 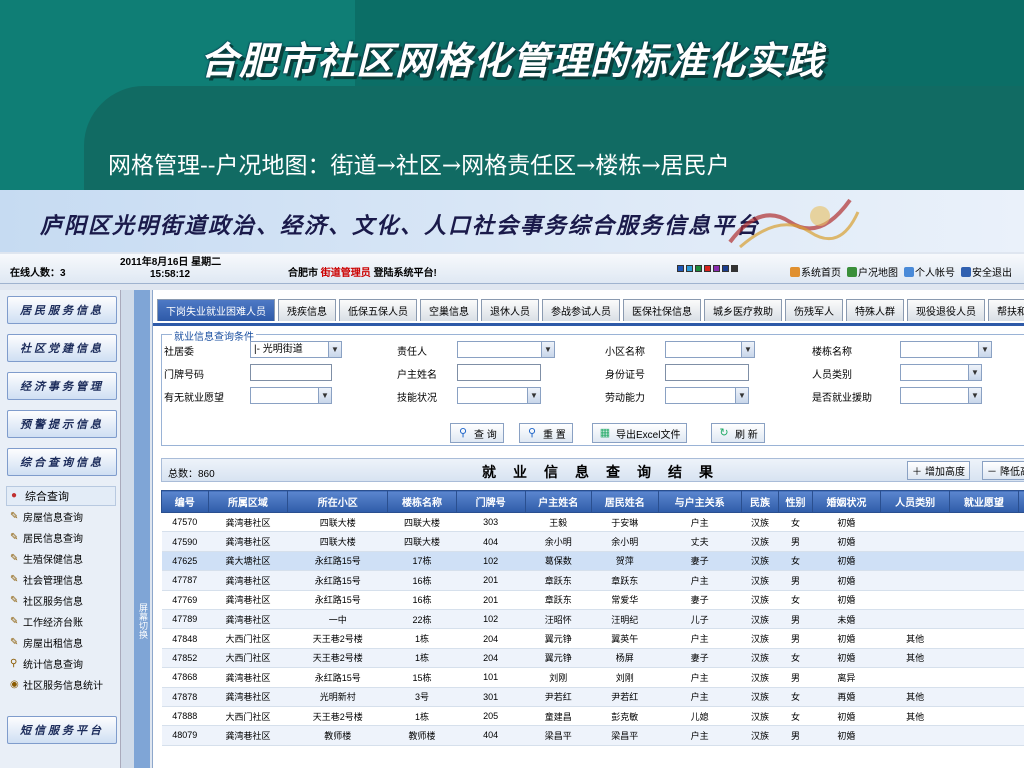 What do you see at coordinates (291, 395) in the screenshot?
I see `will-select: ▼` at bounding box center [291, 395].